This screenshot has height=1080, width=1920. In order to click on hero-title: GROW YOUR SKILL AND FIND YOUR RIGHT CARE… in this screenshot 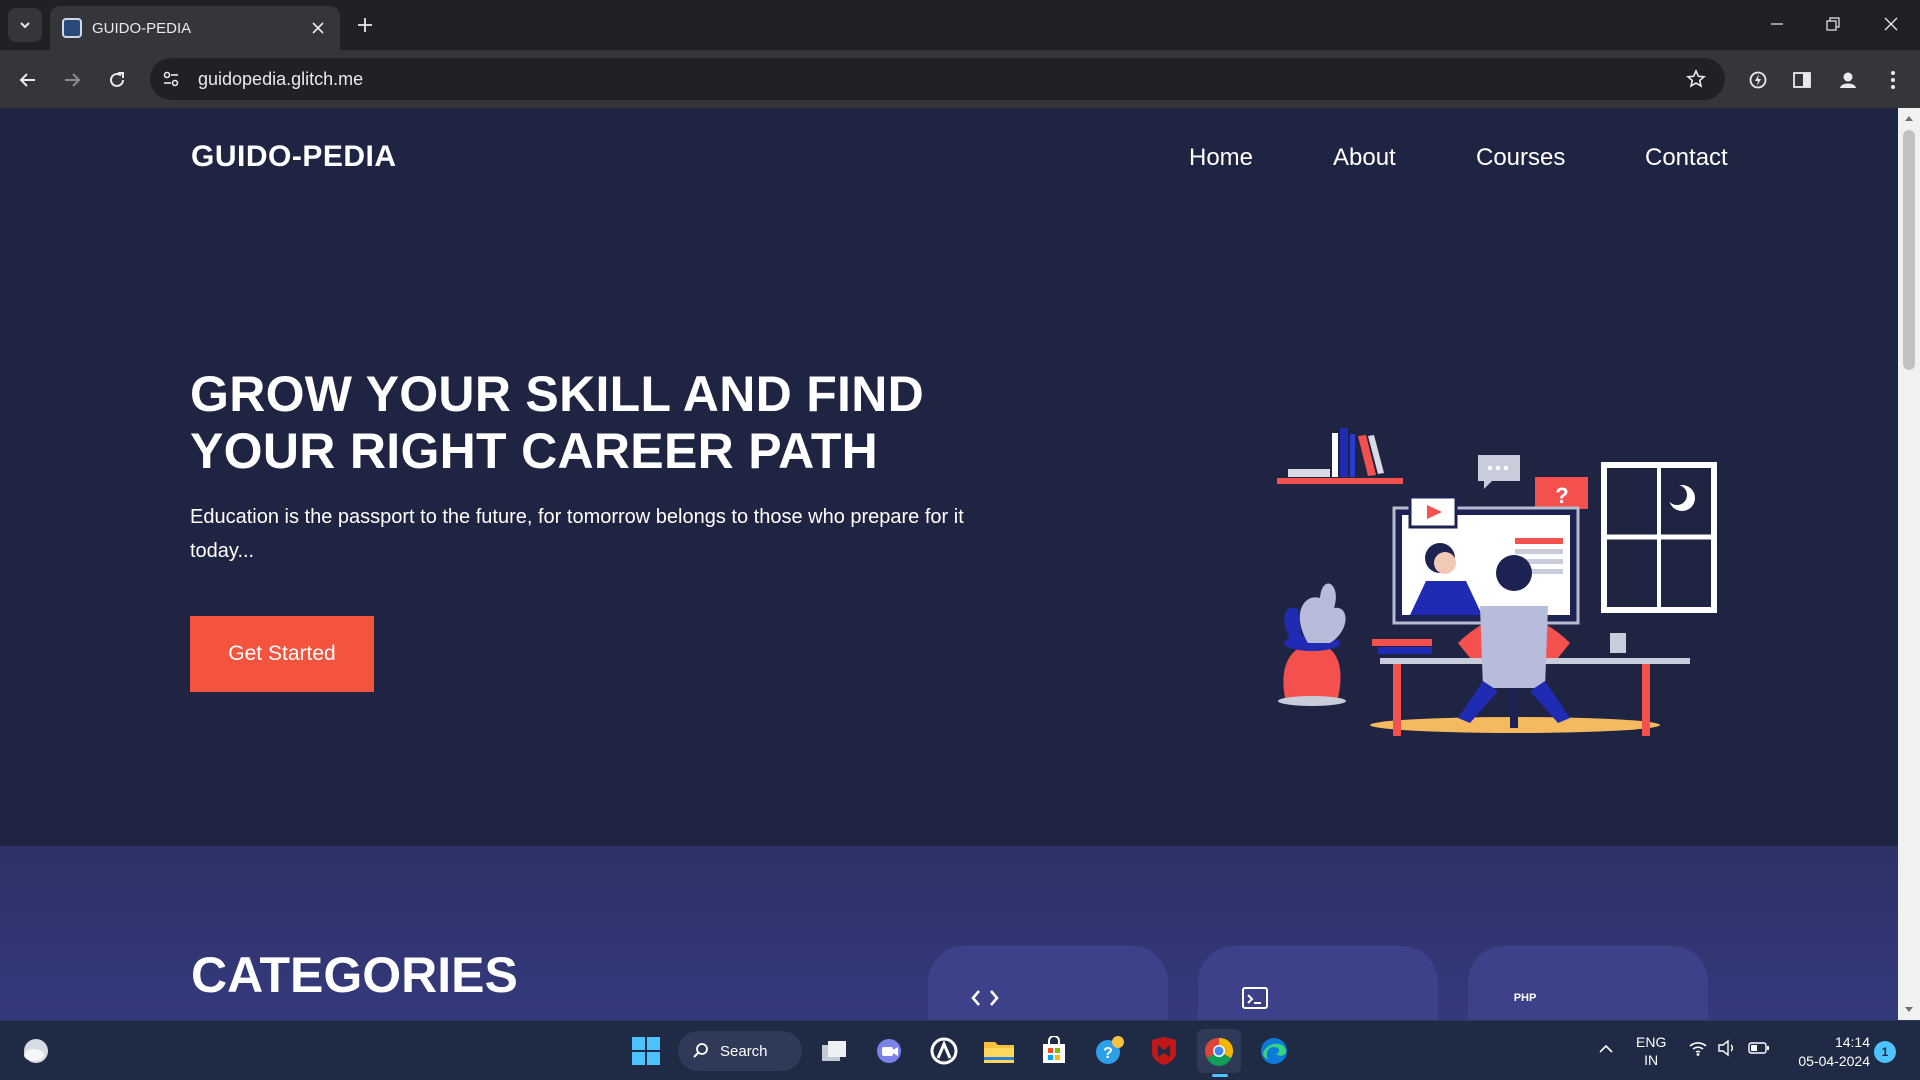, I will do `click(590, 423)`.